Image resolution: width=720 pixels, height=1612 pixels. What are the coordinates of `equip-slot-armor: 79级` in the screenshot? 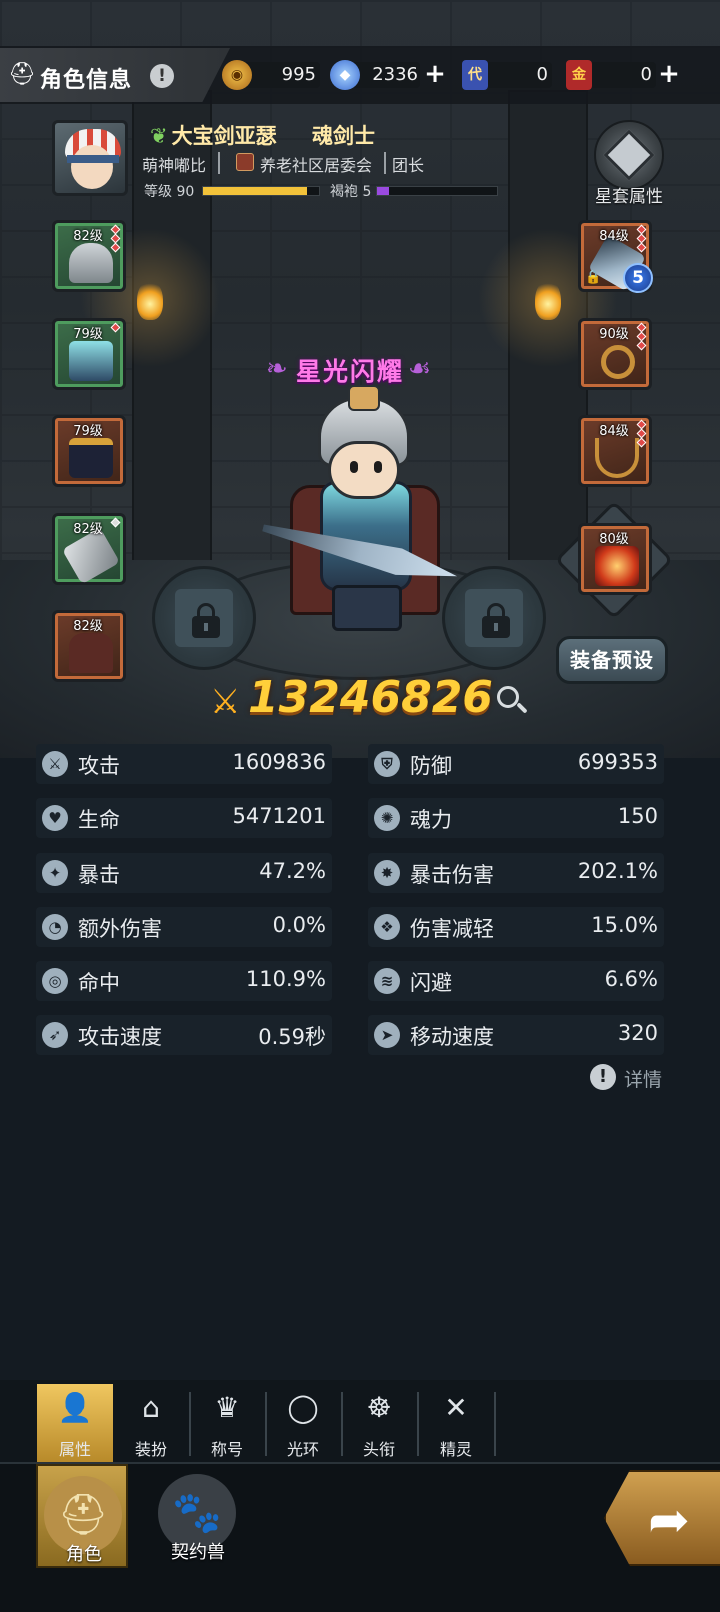 It's located at (89, 354).